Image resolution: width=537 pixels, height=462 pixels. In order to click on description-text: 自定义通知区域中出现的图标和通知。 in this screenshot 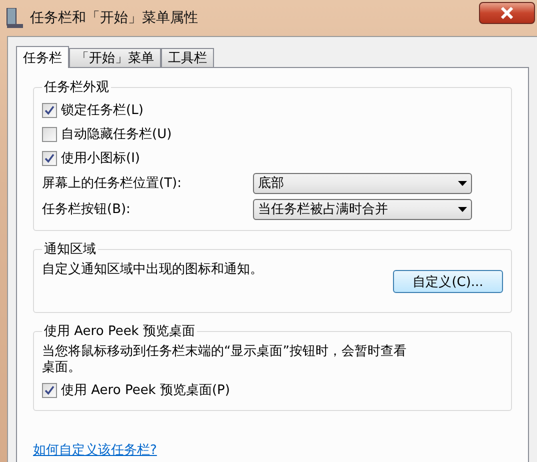, I will do `click(152, 270)`.